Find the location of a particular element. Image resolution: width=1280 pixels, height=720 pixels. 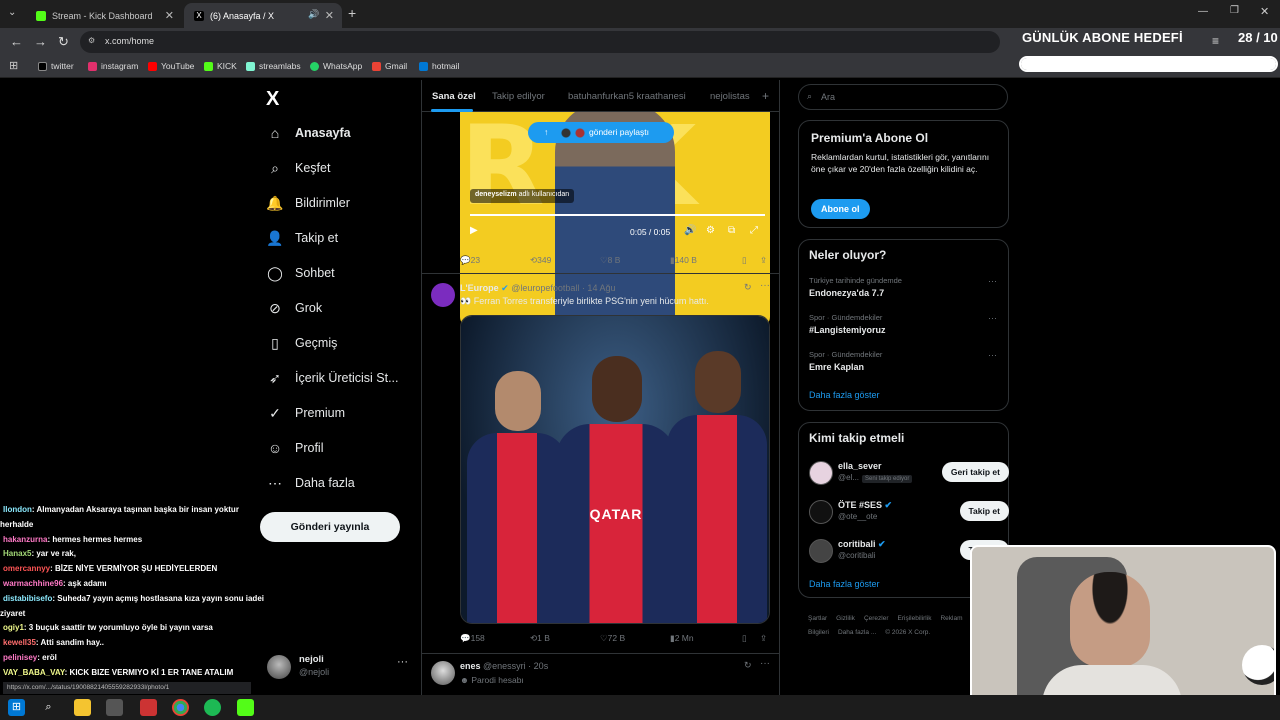

menu-icon: ≡ is located at coordinates (1215, 41).